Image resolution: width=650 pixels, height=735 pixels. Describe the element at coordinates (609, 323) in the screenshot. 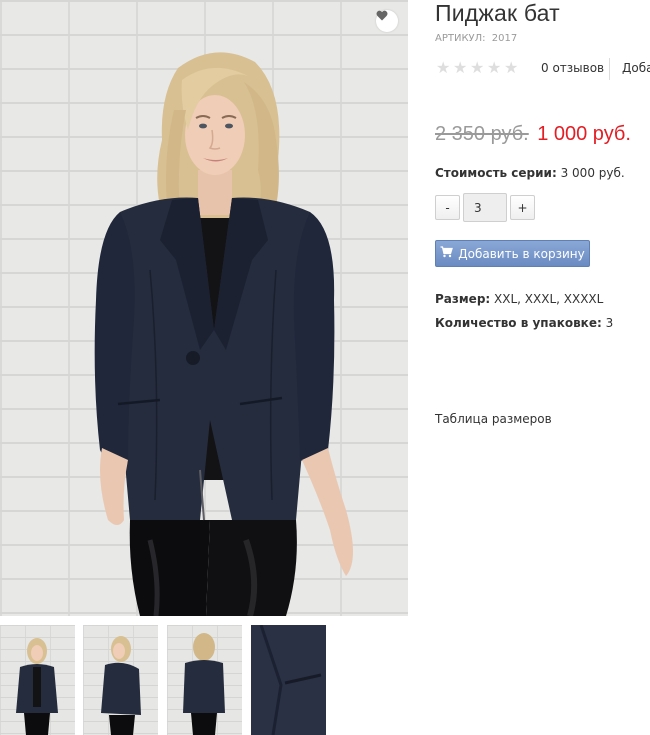

I see `pack-quantity-value: 3` at that location.